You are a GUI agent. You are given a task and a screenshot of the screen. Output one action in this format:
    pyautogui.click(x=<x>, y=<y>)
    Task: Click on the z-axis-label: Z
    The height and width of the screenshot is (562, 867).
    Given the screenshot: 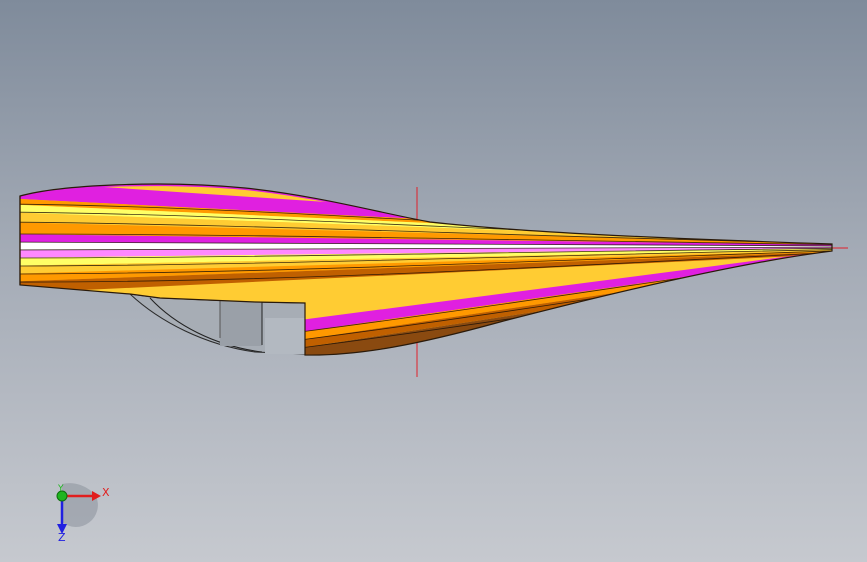 What is the action you would take?
    pyautogui.click(x=62, y=537)
    